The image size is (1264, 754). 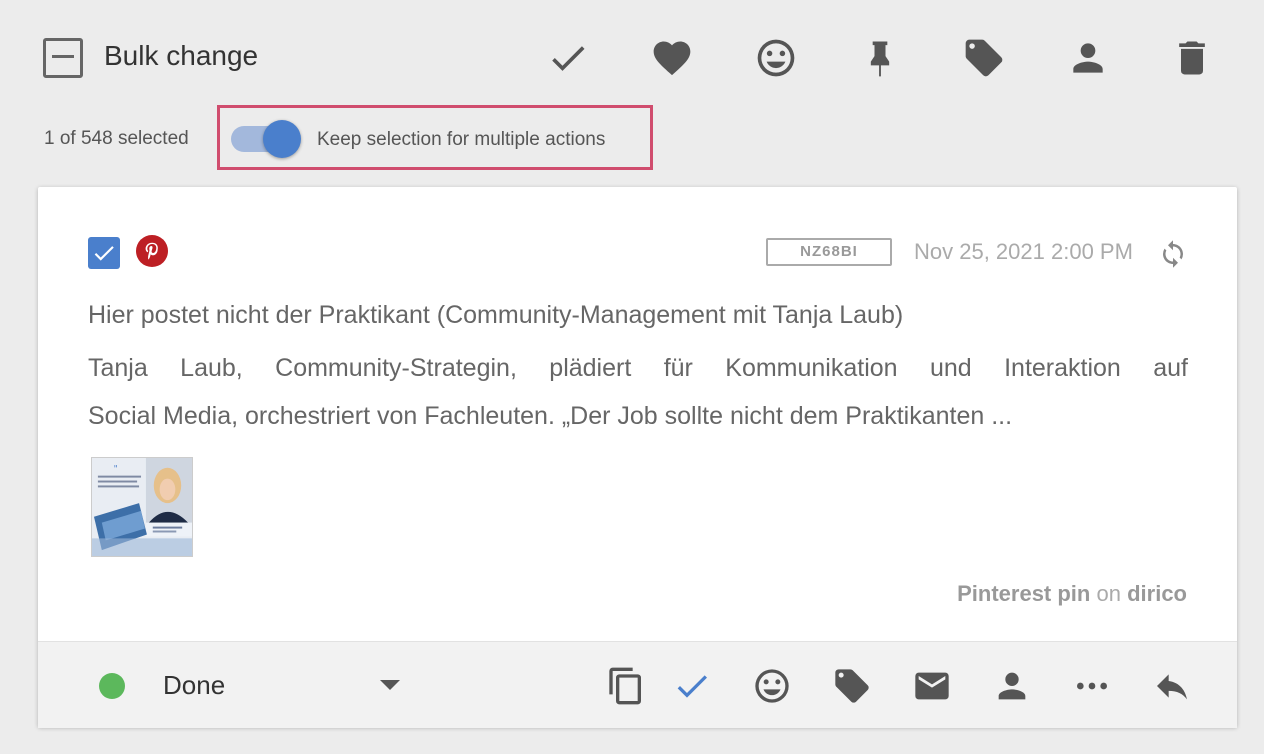 I want to click on status-select: Done, so click(x=194, y=685).